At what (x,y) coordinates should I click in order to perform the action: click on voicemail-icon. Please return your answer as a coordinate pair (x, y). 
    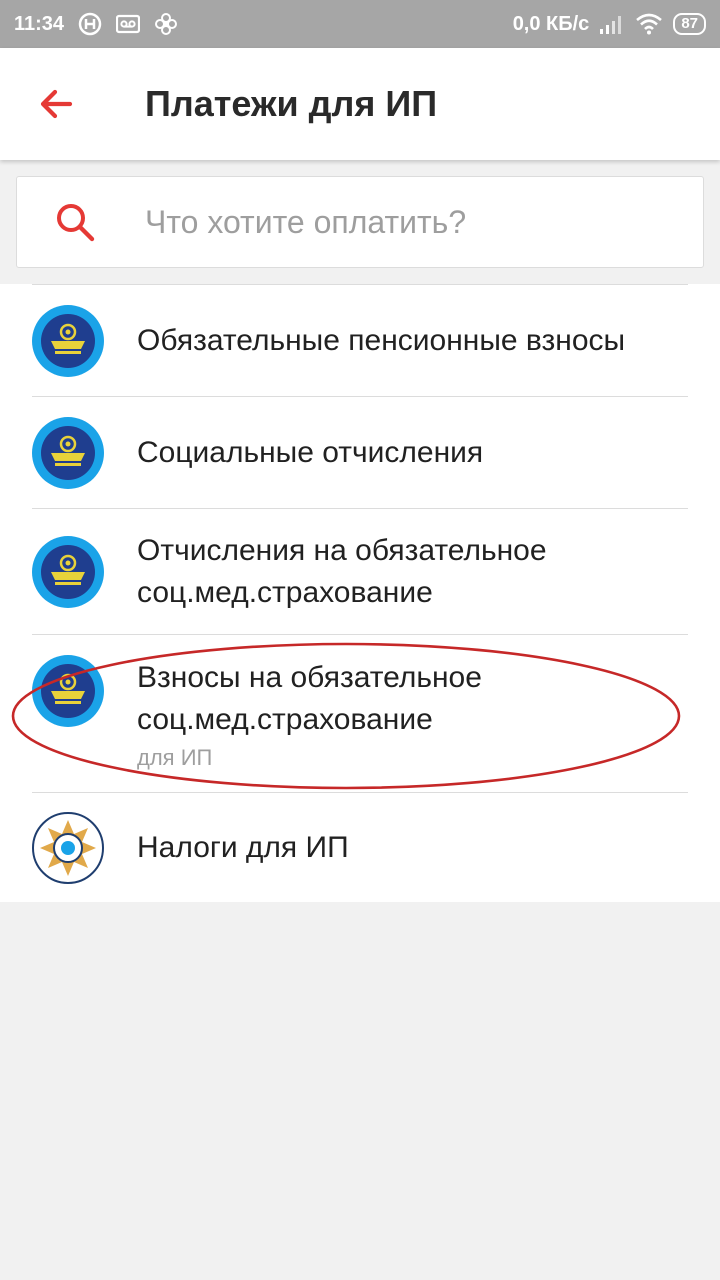
    Looking at the image, I should click on (128, 24).